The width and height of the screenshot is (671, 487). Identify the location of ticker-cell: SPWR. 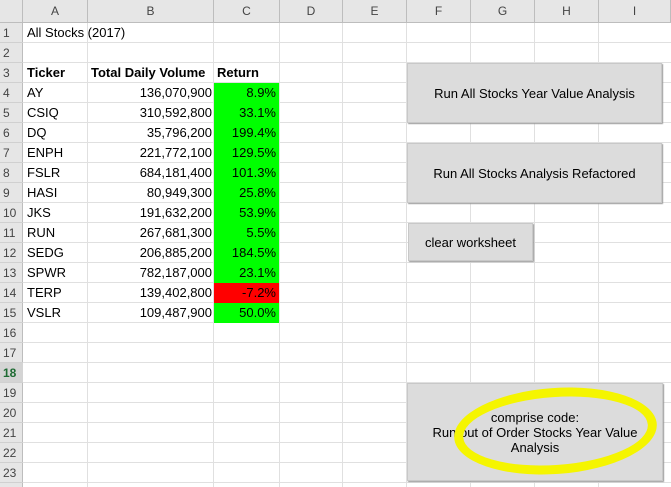
(46, 273).